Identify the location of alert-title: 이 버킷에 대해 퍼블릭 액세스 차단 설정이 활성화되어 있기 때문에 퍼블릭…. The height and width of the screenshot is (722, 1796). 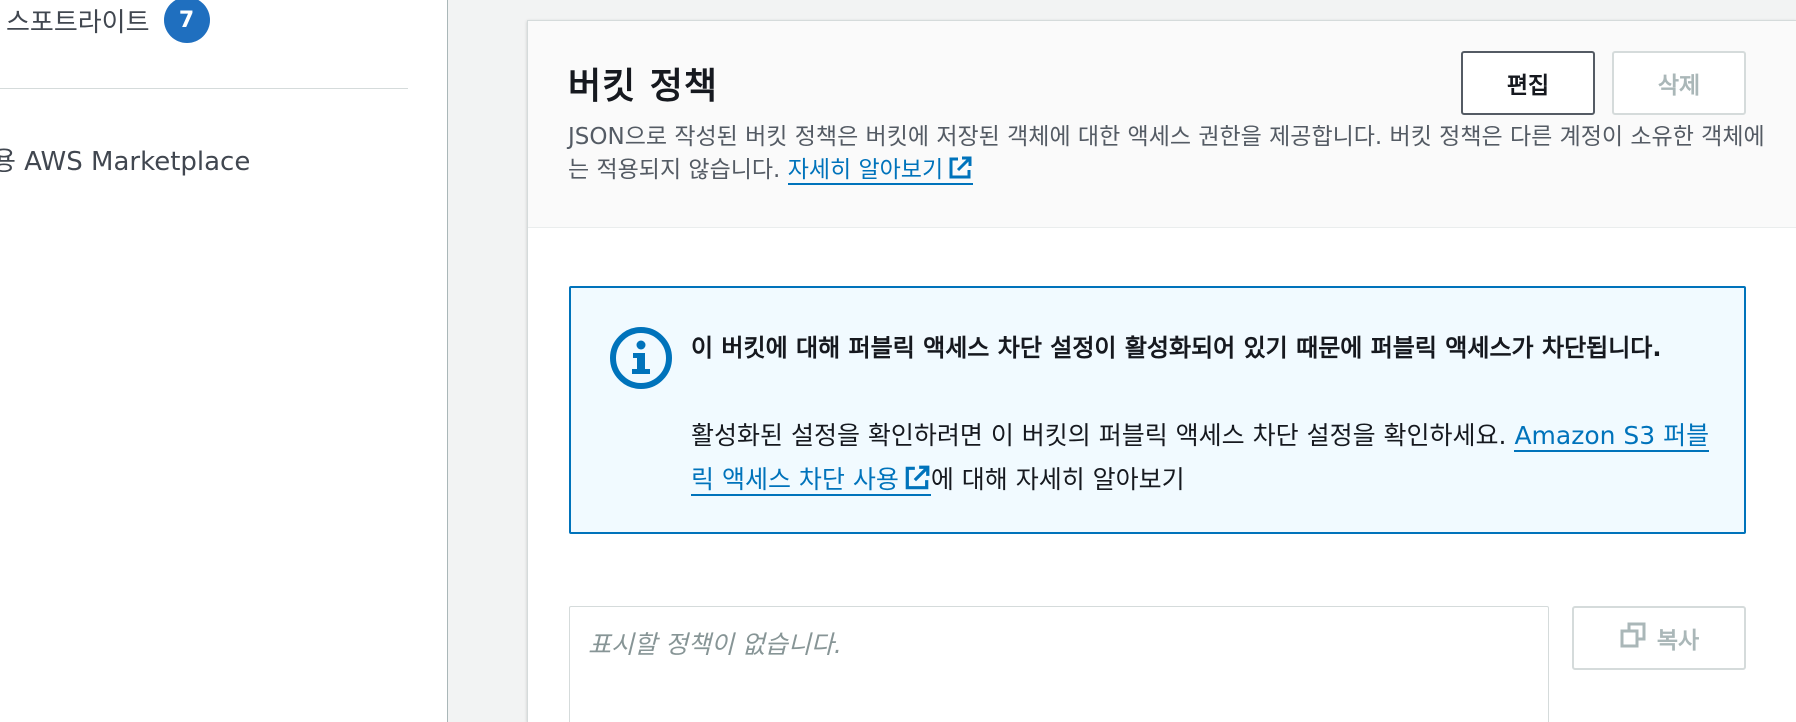
(1176, 348).